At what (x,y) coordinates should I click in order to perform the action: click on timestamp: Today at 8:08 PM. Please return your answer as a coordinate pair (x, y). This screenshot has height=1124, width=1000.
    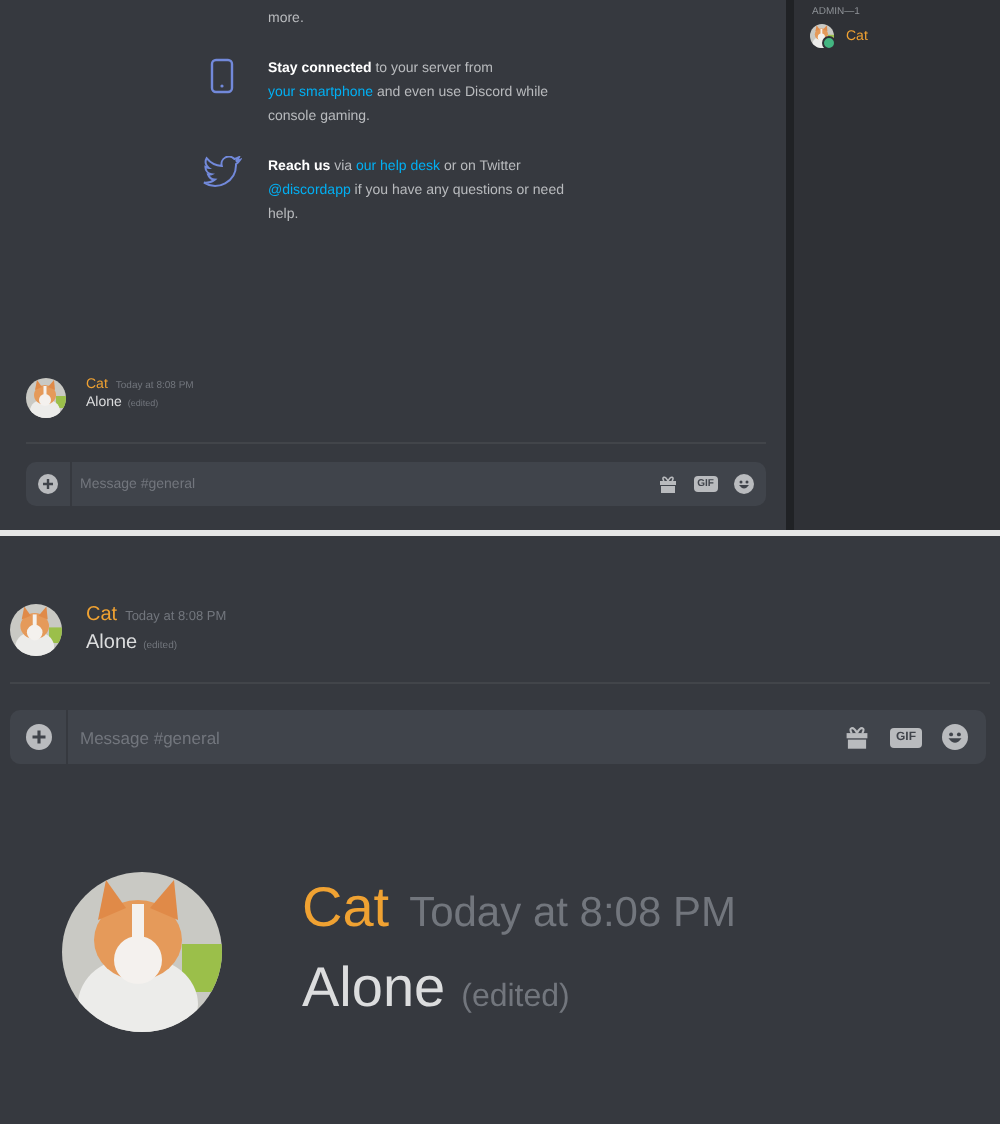
    Looking at the image, I should click on (573, 914).